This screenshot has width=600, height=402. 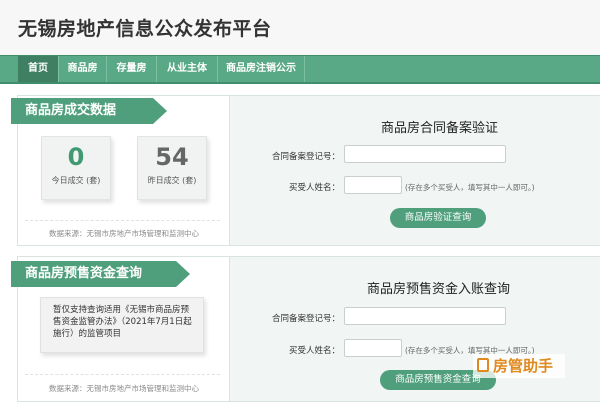 What do you see at coordinates (425, 154) in the screenshot?
I see `contract-number-input` at bounding box center [425, 154].